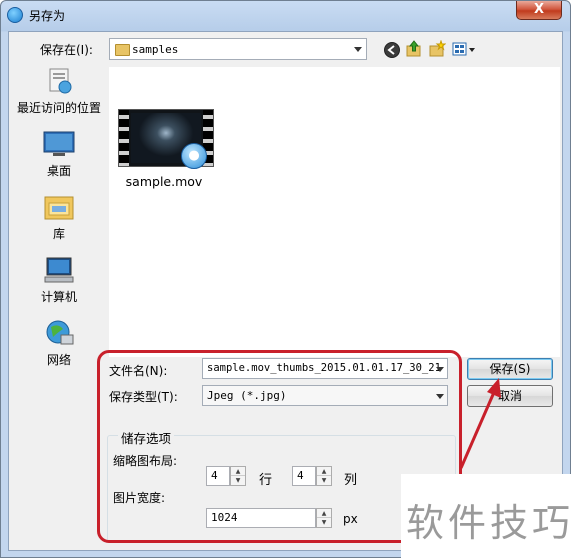 Image resolution: width=571 pixels, height=558 pixels. I want to click on back-arrow-graphic, so click(392, 50).